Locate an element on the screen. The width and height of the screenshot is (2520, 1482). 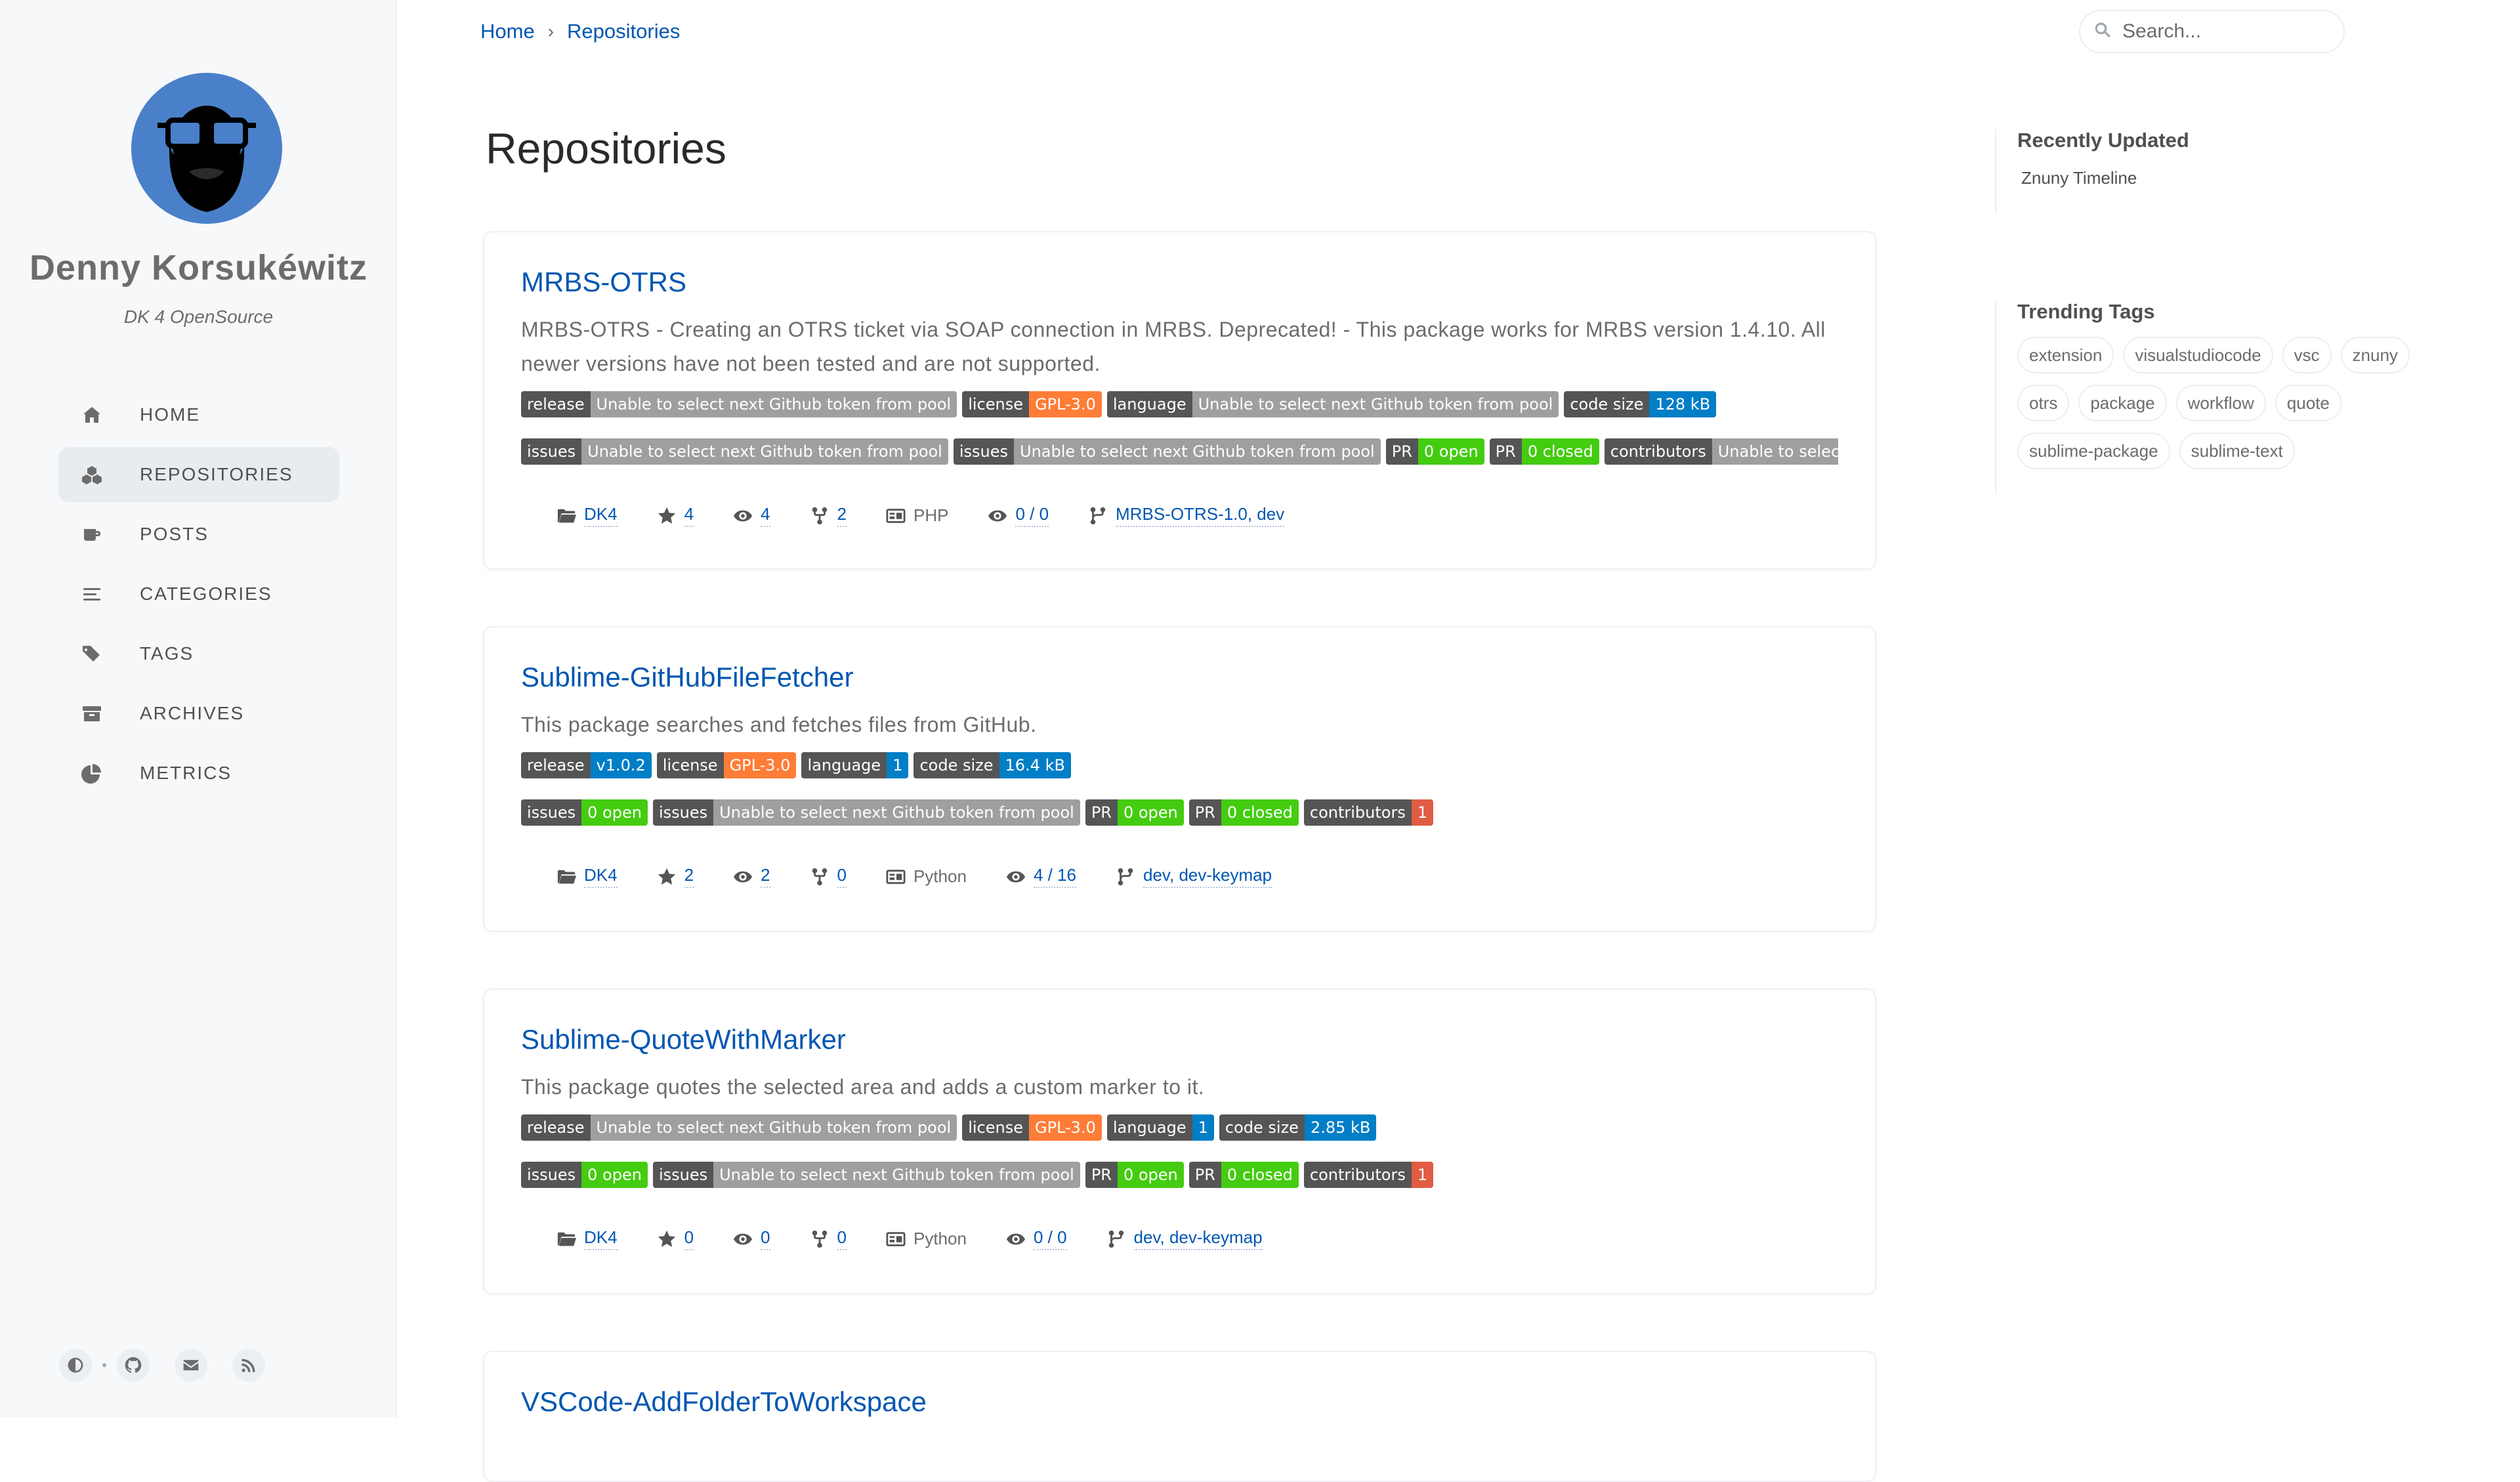
search-box is located at coordinates (2212, 31).